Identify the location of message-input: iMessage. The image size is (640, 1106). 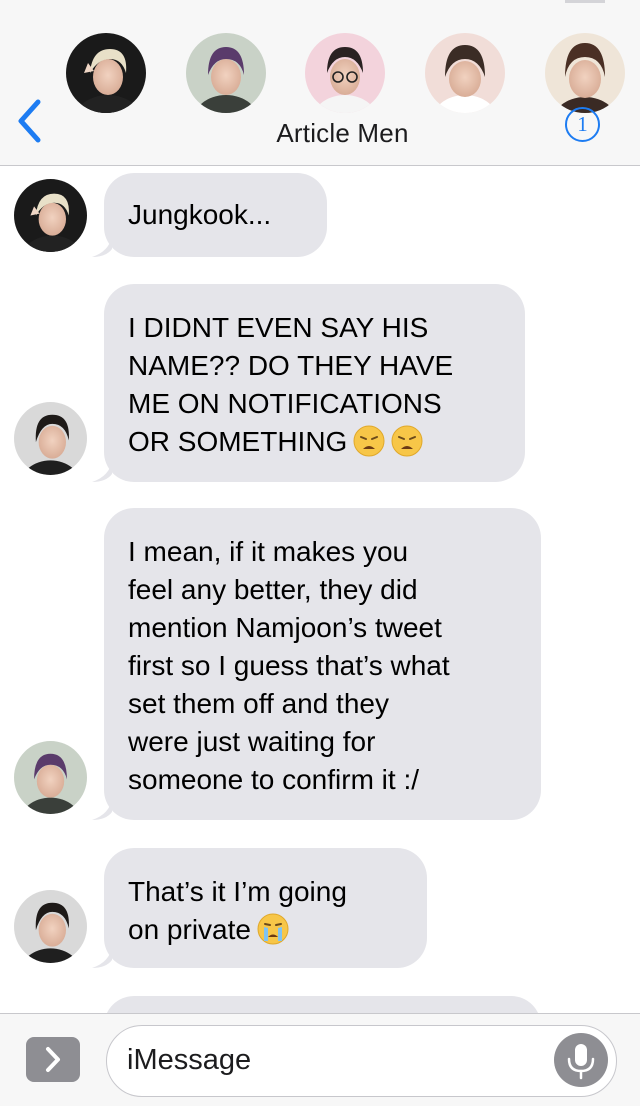
(361, 1061).